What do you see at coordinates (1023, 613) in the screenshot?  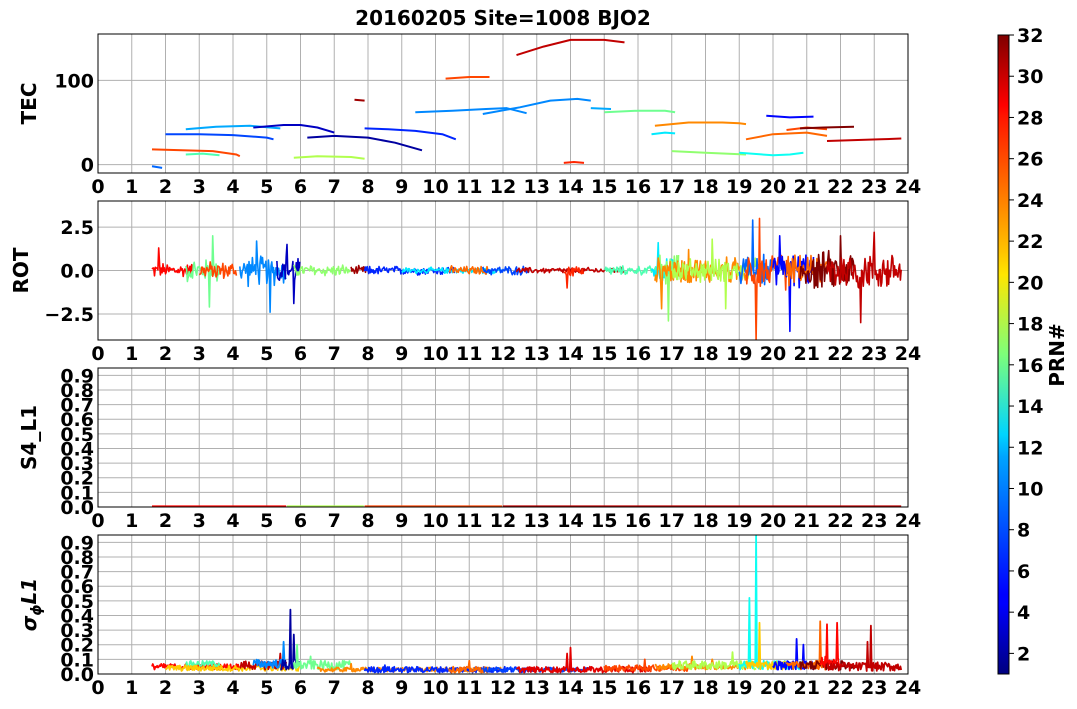 I see `colorbar-tick-label: 4` at bounding box center [1023, 613].